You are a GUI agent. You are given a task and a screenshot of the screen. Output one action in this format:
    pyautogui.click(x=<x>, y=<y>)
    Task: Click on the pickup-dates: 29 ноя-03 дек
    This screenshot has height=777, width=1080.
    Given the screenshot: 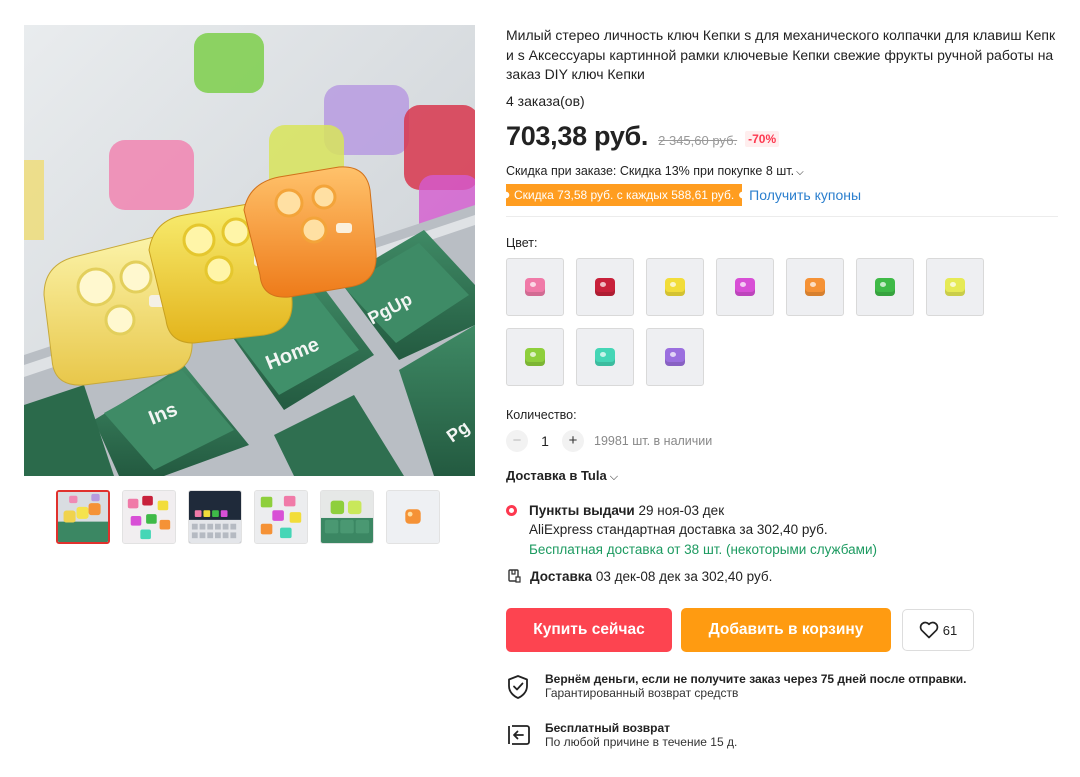 What is the action you would take?
    pyautogui.click(x=681, y=510)
    